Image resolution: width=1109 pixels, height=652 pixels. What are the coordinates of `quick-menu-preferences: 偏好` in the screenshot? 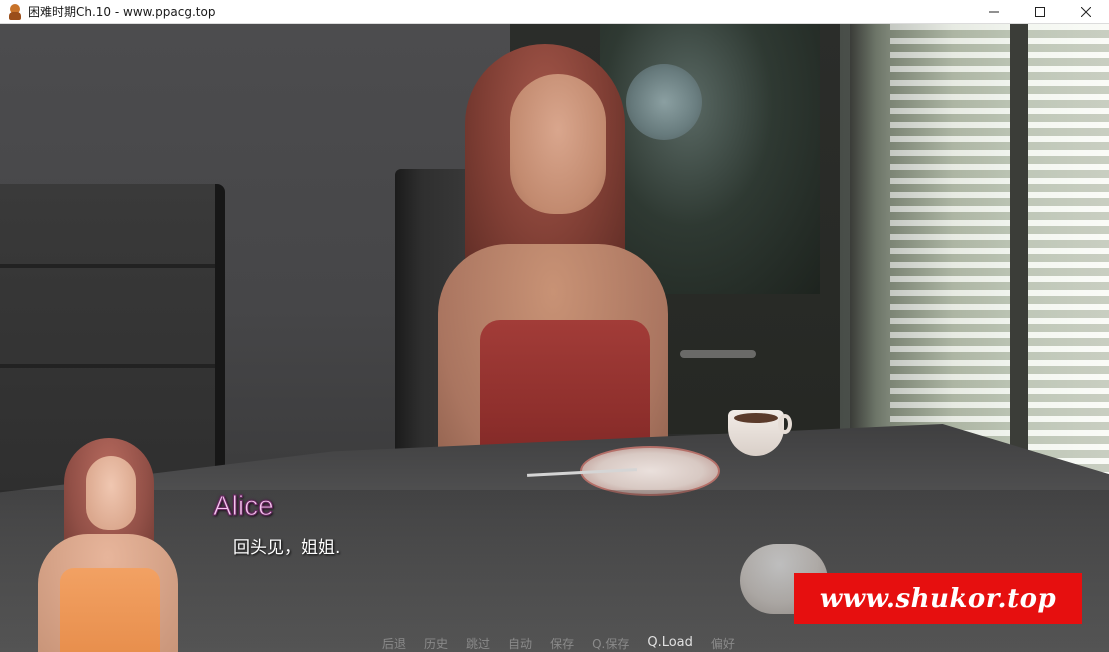 It's located at (723, 643).